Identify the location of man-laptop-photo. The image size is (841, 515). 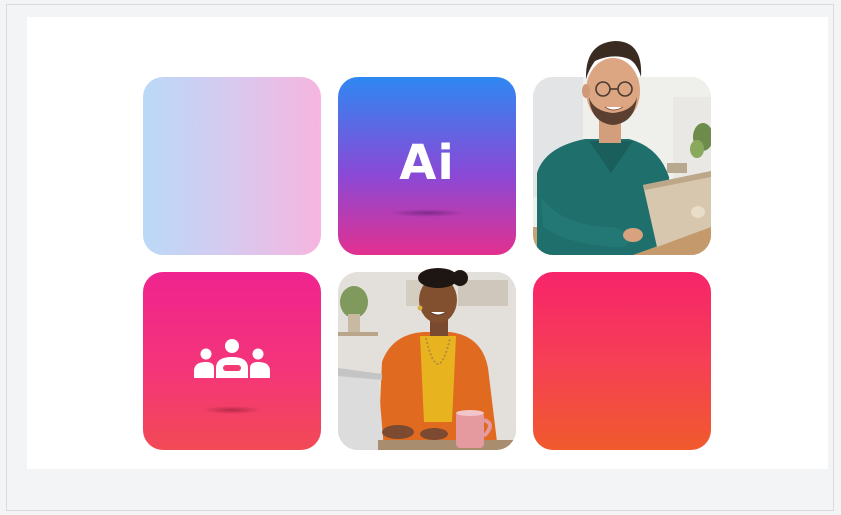
(622, 148).